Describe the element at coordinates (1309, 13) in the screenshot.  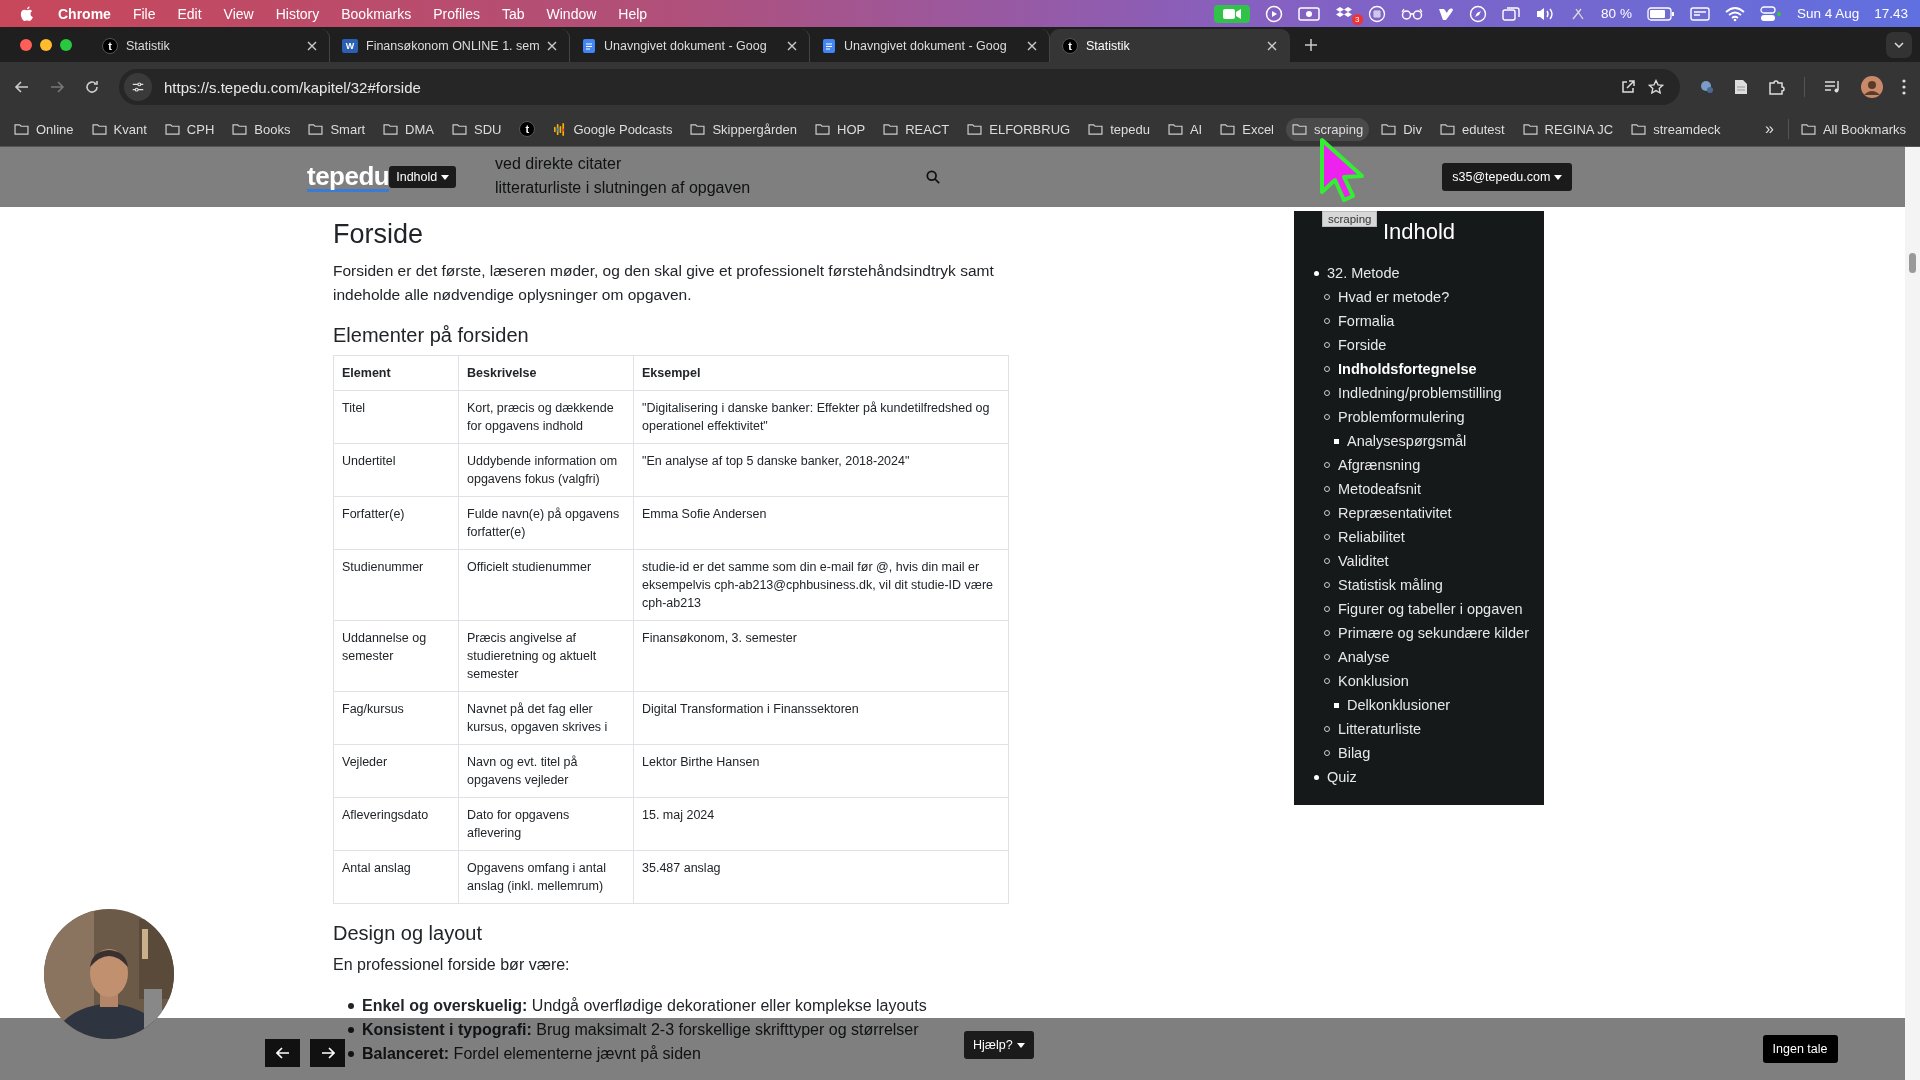
I see `video-icon` at that location.